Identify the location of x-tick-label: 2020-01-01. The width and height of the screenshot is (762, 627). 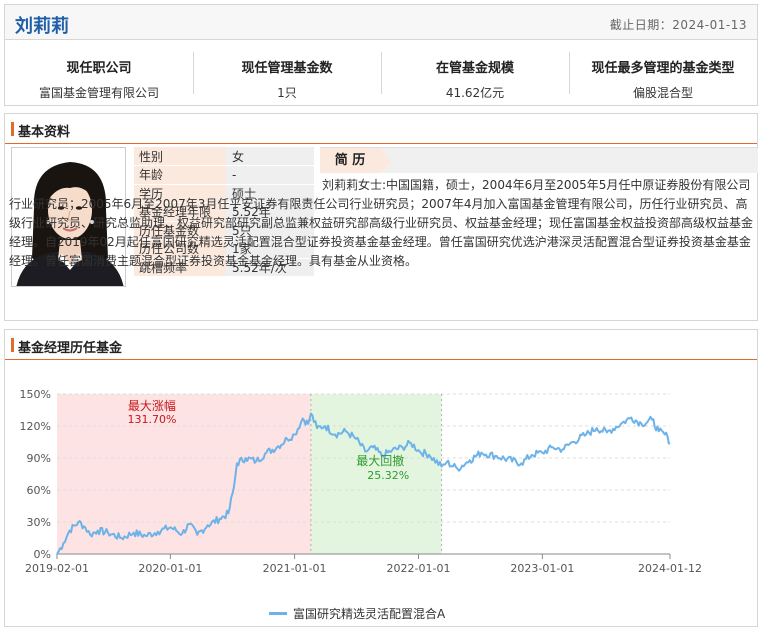
(170, 568).